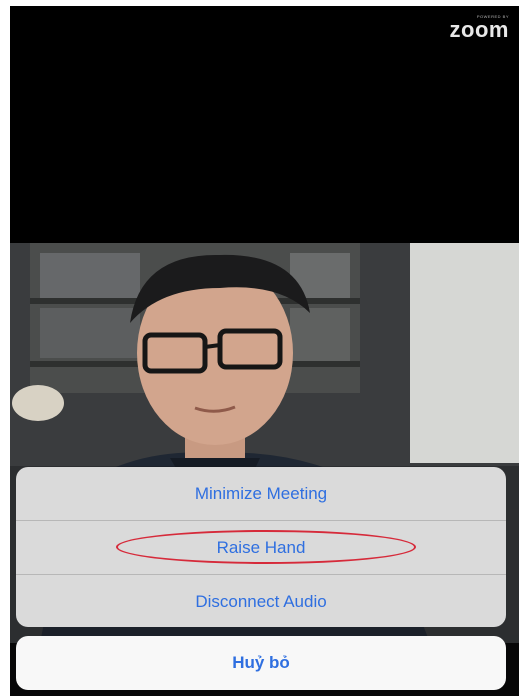 This screenshot has height=696, width=519. Describe the element at coordinates (492, 16) in the screenshot. I see `powered-by-text: POWERED BY` at that location.